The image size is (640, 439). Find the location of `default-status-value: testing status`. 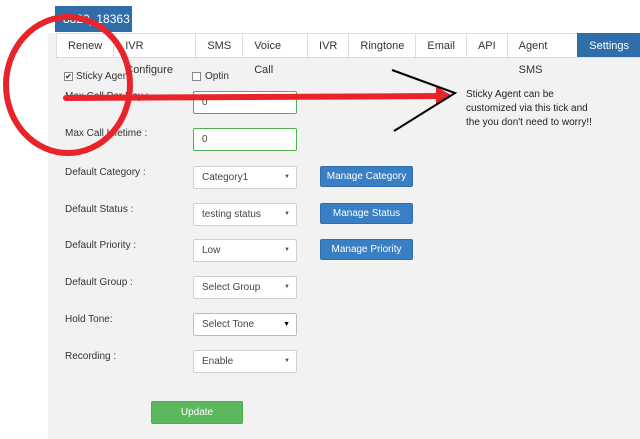

default-status-value: testing status is located at coordinates (231, 214).